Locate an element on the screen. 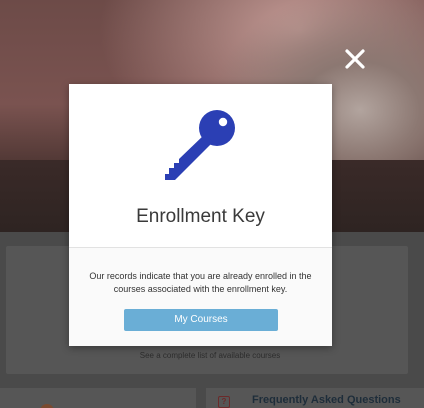 The image size is (424, 408). close-icon is located at coordinates (355, 59).